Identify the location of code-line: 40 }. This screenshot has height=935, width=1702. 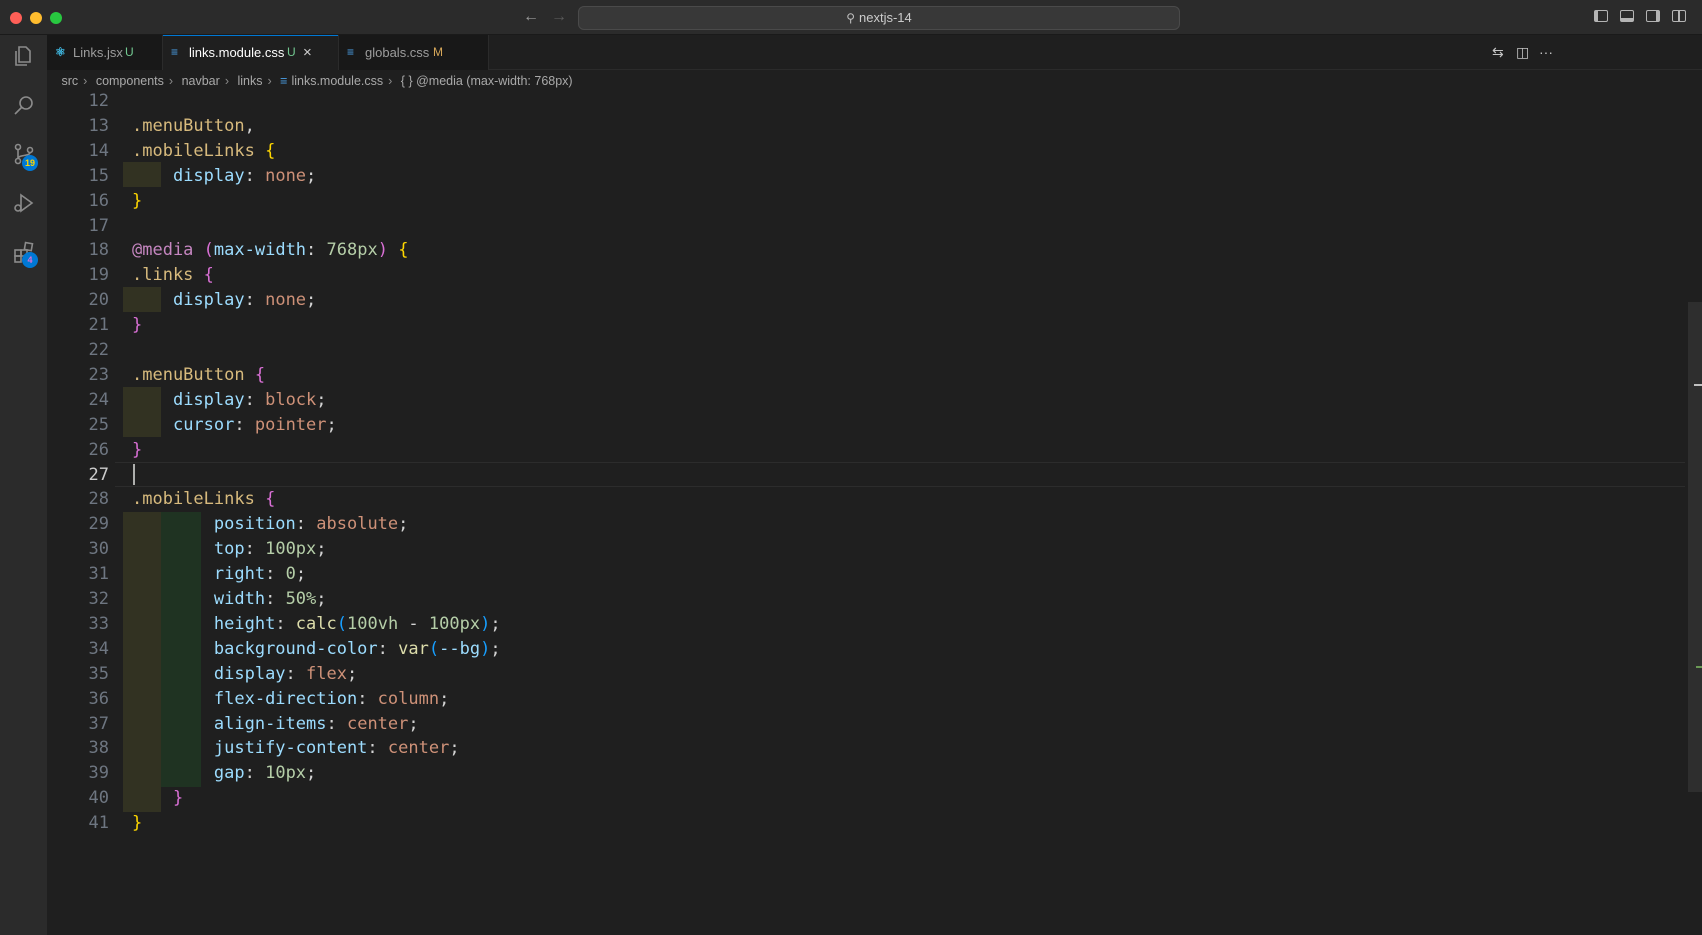
(867, 798).